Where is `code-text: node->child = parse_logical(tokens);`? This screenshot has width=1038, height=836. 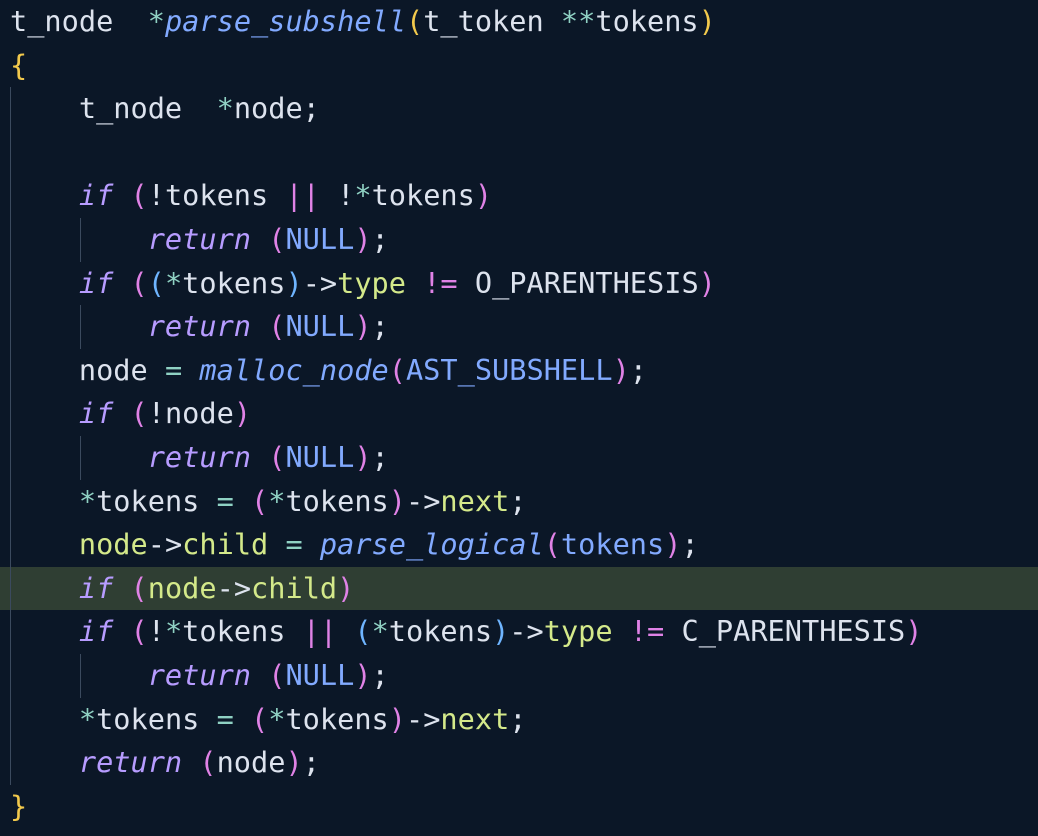 code-text: node->child = parse_logical(tokens); is located at coordinates (354, 545).